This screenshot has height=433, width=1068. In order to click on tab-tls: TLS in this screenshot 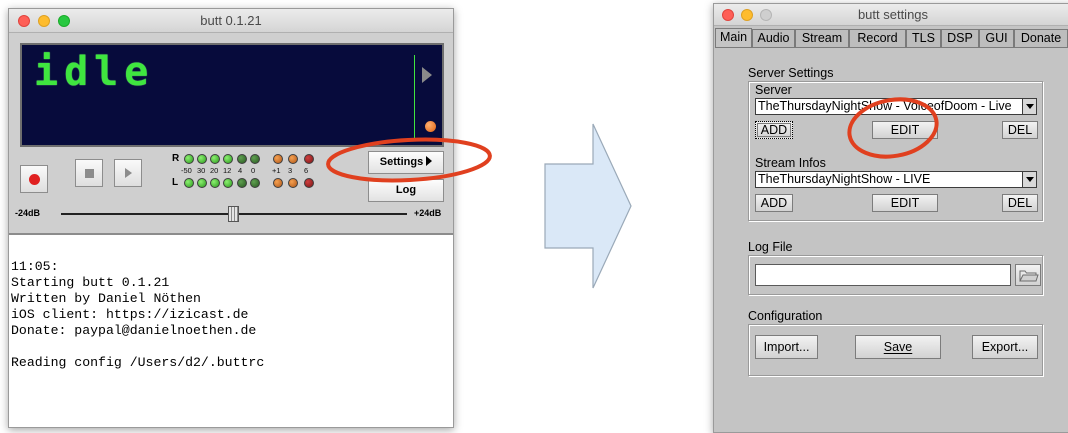, I will do `click(923, 38)`.